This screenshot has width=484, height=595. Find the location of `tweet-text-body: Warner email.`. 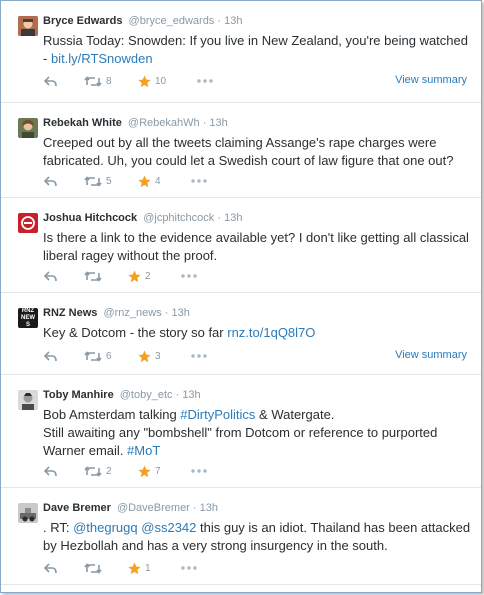

tweet-text-body: Warner email. is located at coordinates (85, 450).